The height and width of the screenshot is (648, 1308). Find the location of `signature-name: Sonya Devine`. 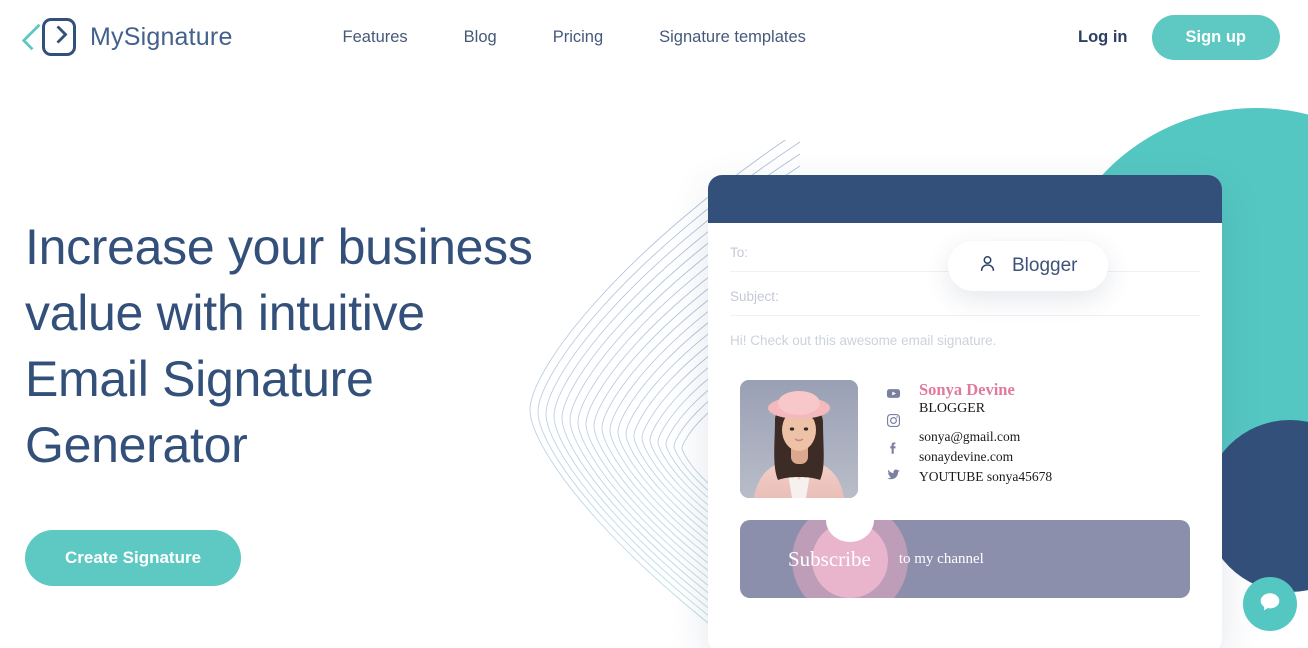

signature-name: Sonya Devine is located at coordinates (967, 389).